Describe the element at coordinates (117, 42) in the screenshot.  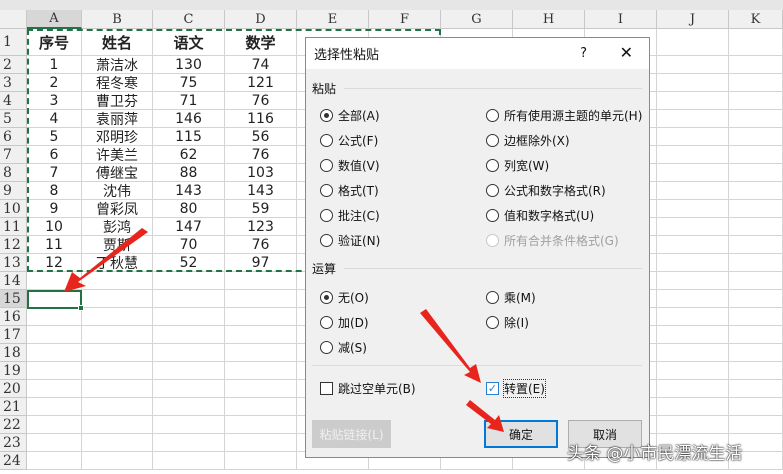
I see `header-cell: 姓名` at that location.